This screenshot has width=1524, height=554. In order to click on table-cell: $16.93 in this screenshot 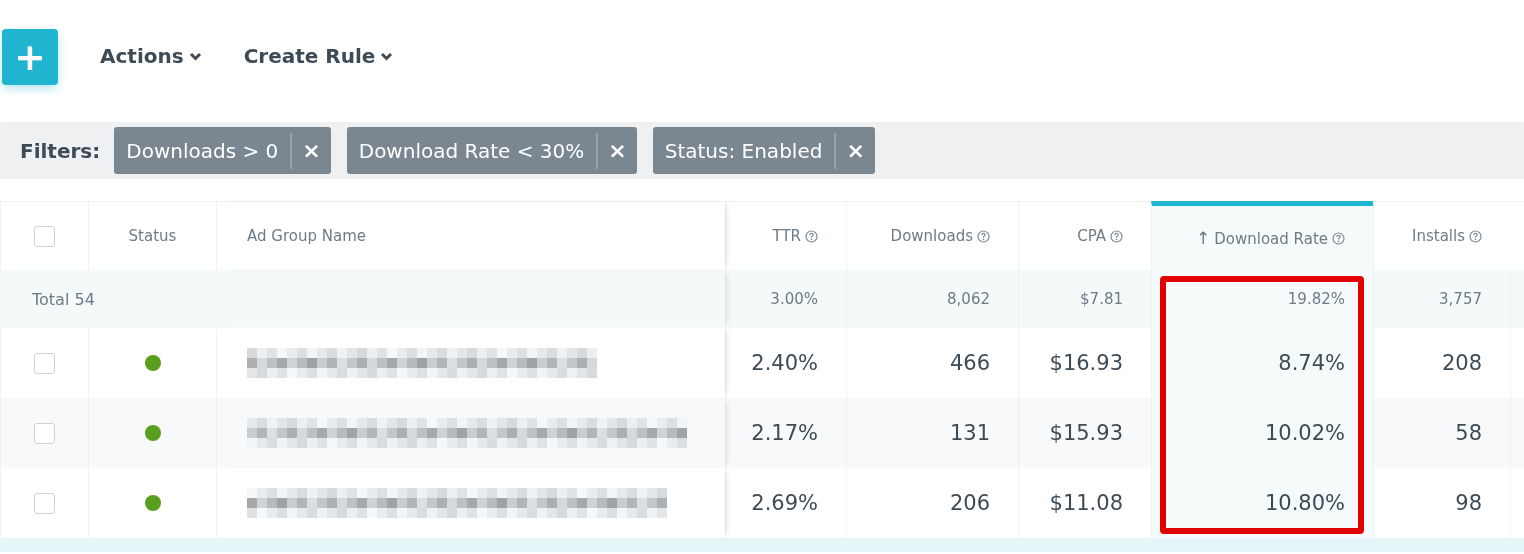, I will do `click(1086, 363)`.